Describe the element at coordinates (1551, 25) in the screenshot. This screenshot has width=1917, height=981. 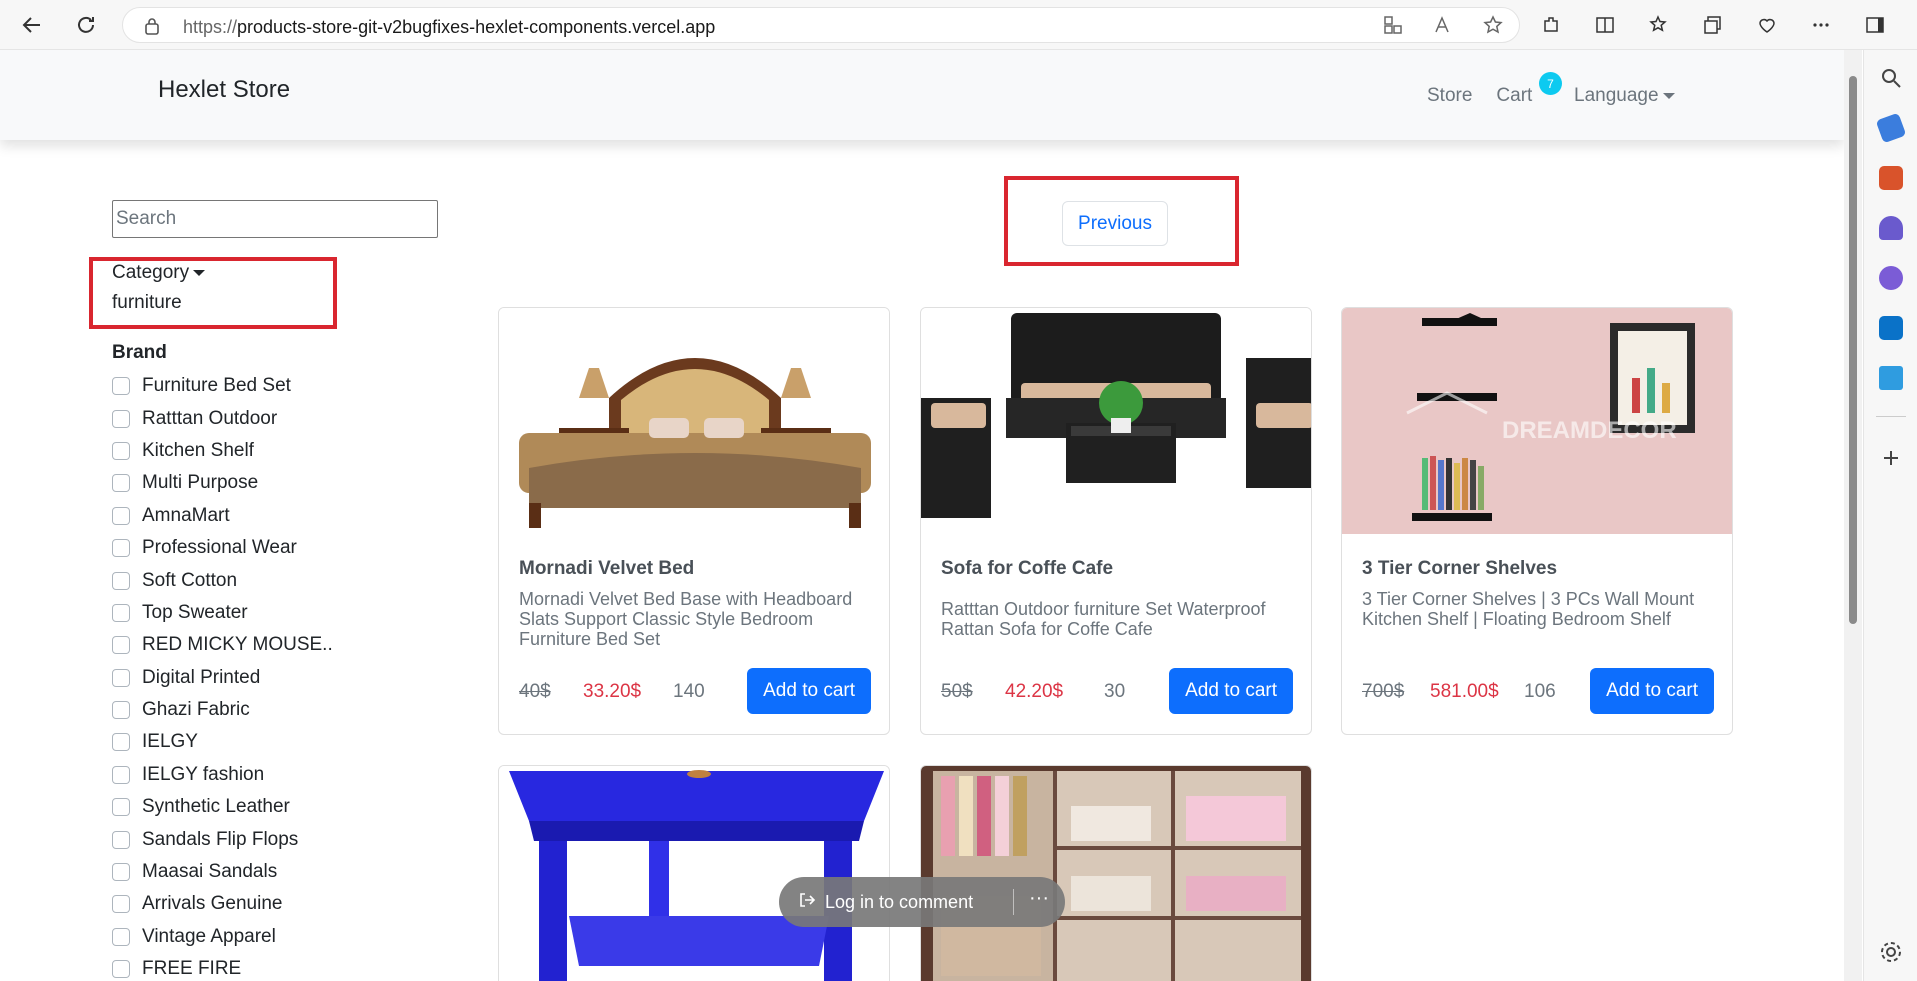
I see `extensions-icon` at that location.